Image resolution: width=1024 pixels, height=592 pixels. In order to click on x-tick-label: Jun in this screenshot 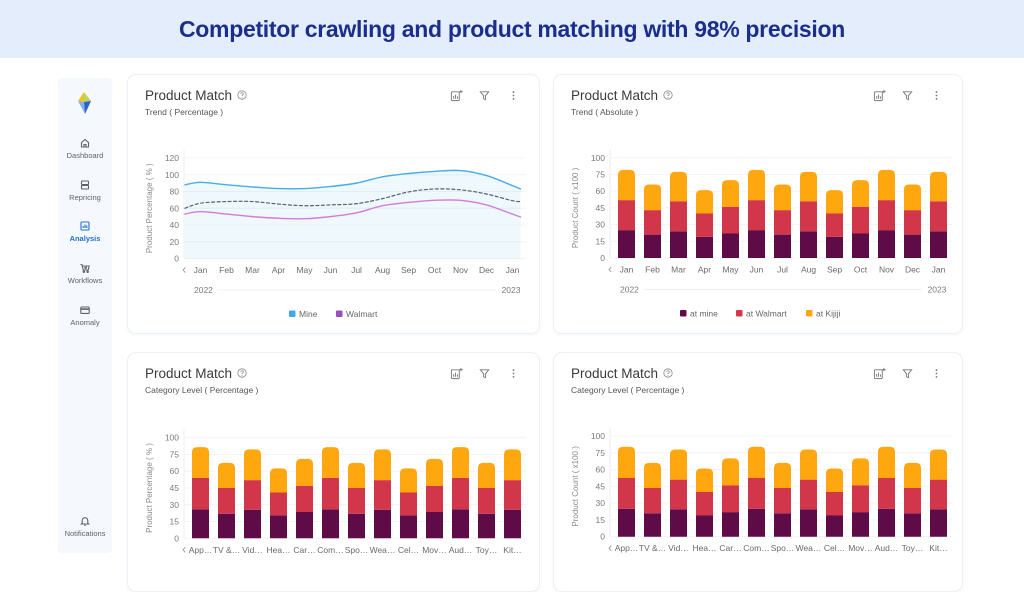, I will do `click(757, 270)`.